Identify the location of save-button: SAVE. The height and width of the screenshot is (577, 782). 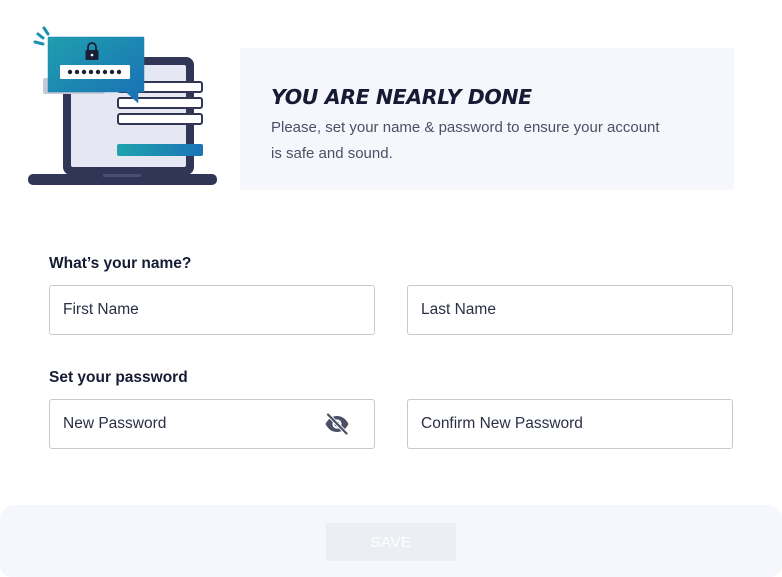
(391, 542).